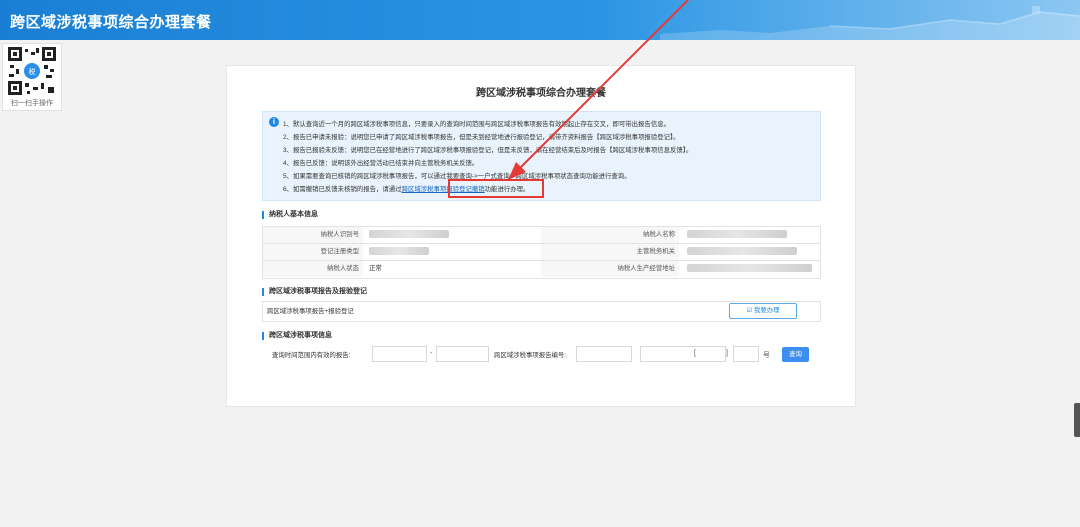 The height and width of the screenshot is (527, 1080). Describe the element at coordinates (683, 354) in the screenshot. I see `report-no-year-input` at that location.